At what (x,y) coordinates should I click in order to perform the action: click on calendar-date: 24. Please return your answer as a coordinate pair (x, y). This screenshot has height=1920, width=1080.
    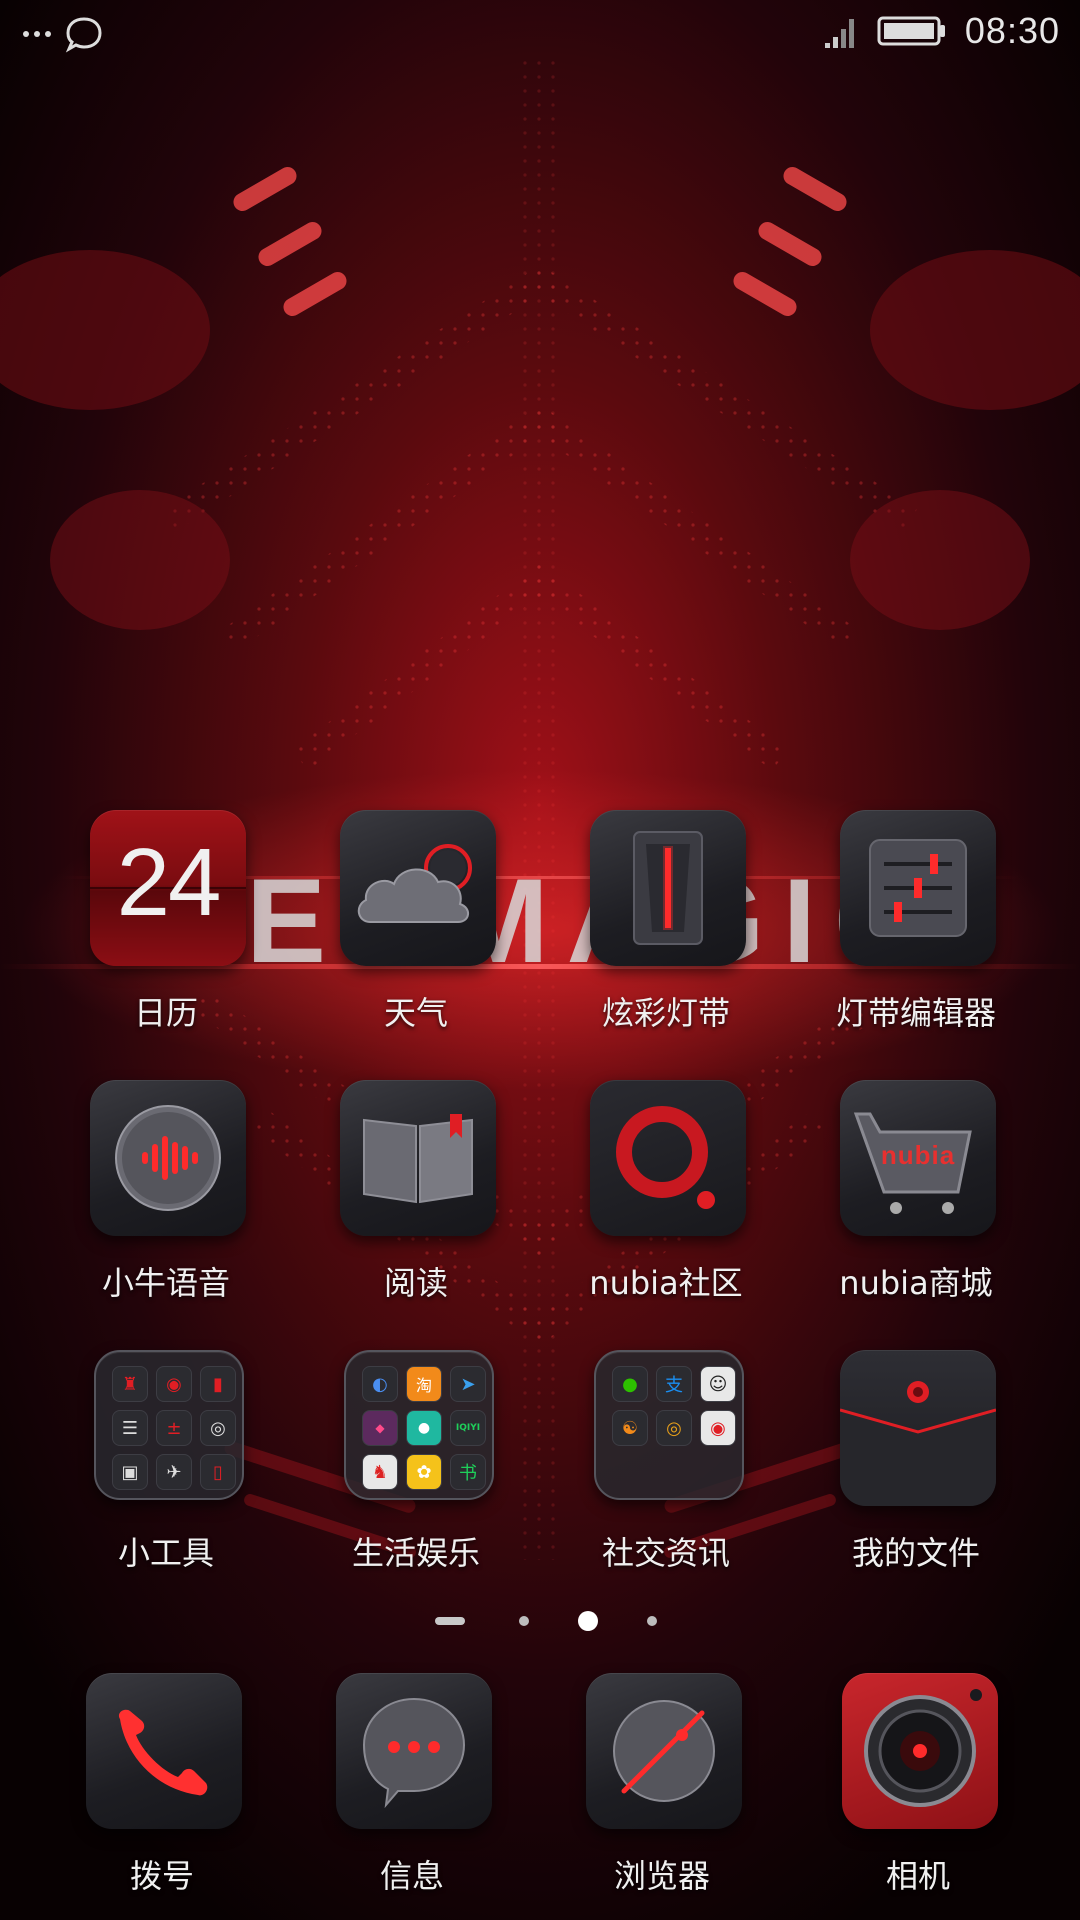
    Looking at the image, I should click on (169, 882).